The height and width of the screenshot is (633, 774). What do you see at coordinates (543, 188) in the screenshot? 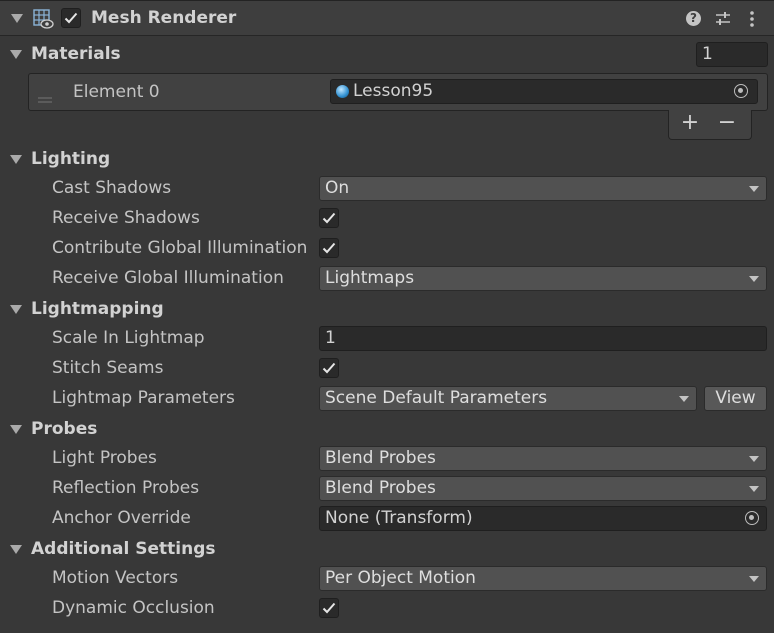
I see `cast-shadows-dropdown: On` at bounding box center [543, 188].